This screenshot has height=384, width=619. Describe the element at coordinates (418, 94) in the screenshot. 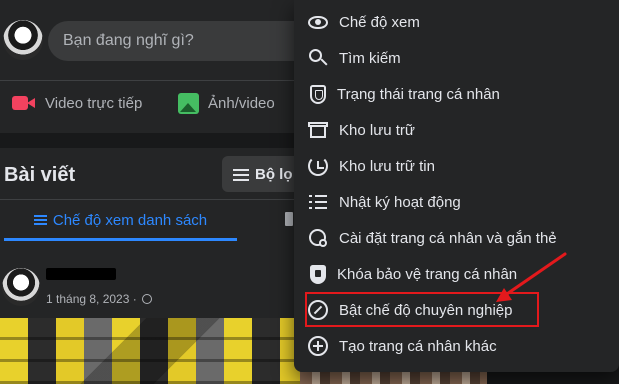

I see `menu-item-label: Trạng thái trang cá nhân` at that location.